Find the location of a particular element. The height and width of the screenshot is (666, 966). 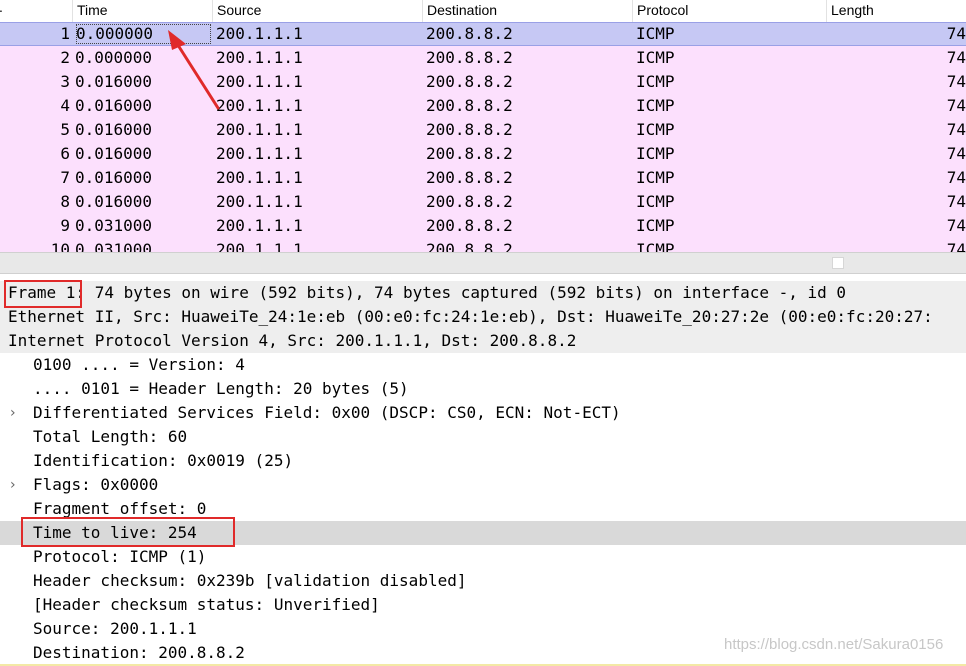

watermark: https://blog.csdn.net/Sakura0156 is located at coordinates (834, 644).